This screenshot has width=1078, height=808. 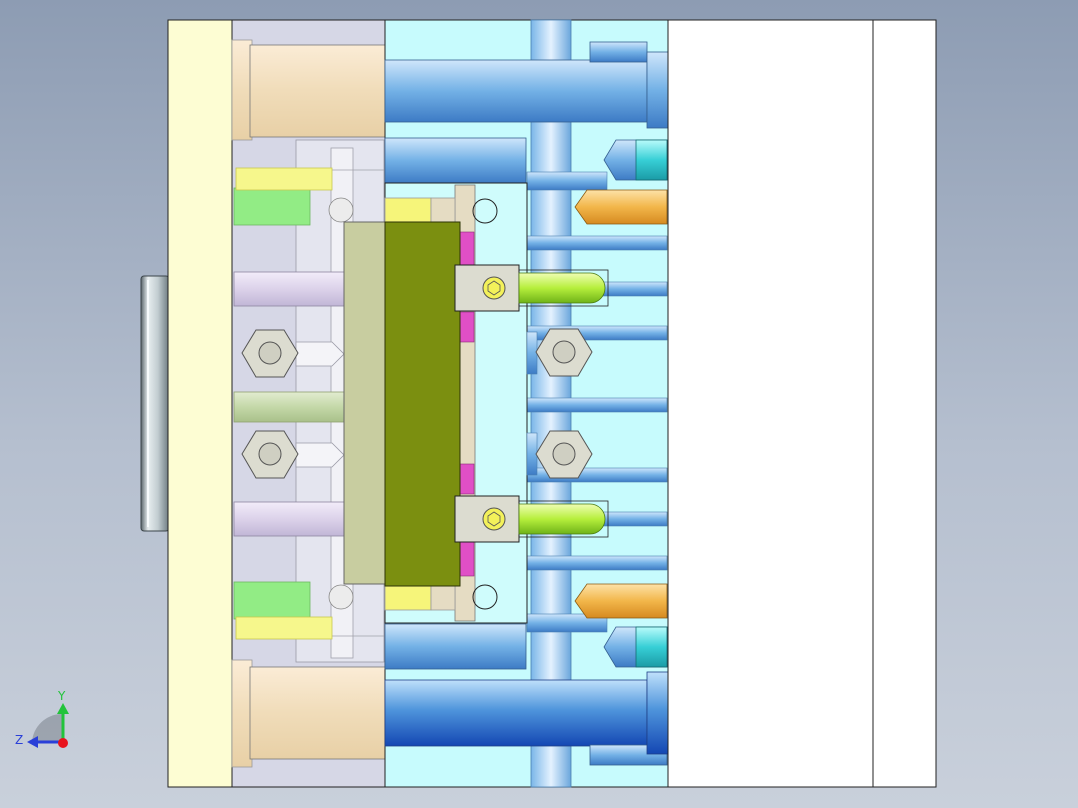 I want to click on core, so click(x=422, y=404).